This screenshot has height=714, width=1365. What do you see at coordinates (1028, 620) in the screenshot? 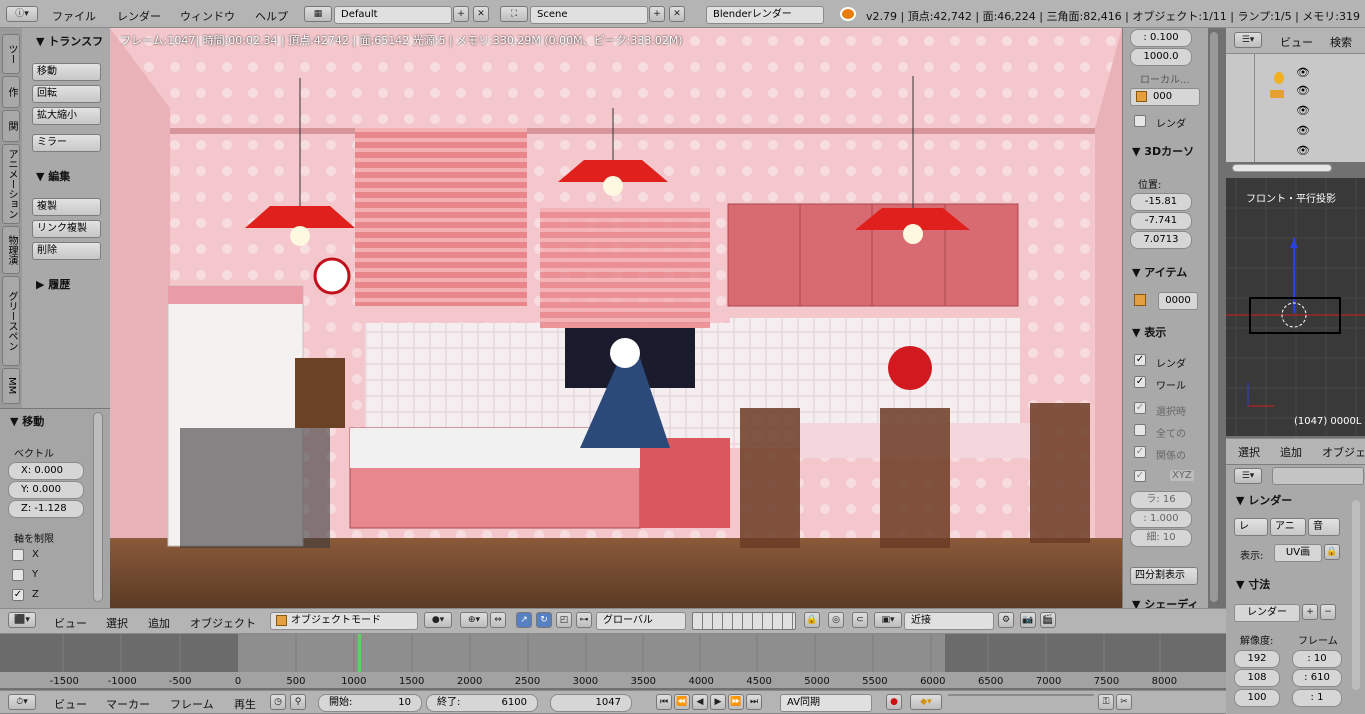
I see `render-opengl-icon: 📷` at bounding box center [1028, 620].